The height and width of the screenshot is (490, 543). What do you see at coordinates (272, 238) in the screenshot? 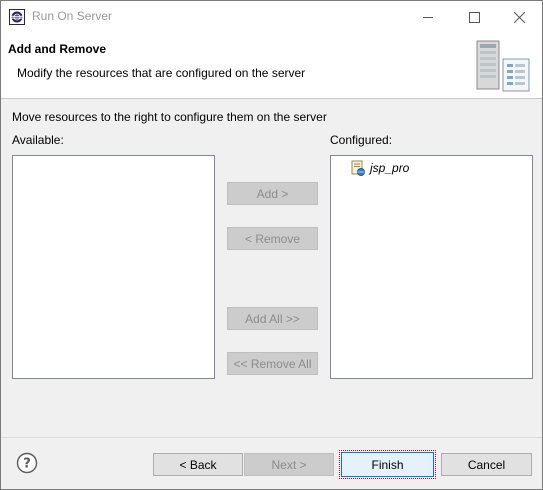
I see `remove-button: < Remove` at bounding box center [272, 238].